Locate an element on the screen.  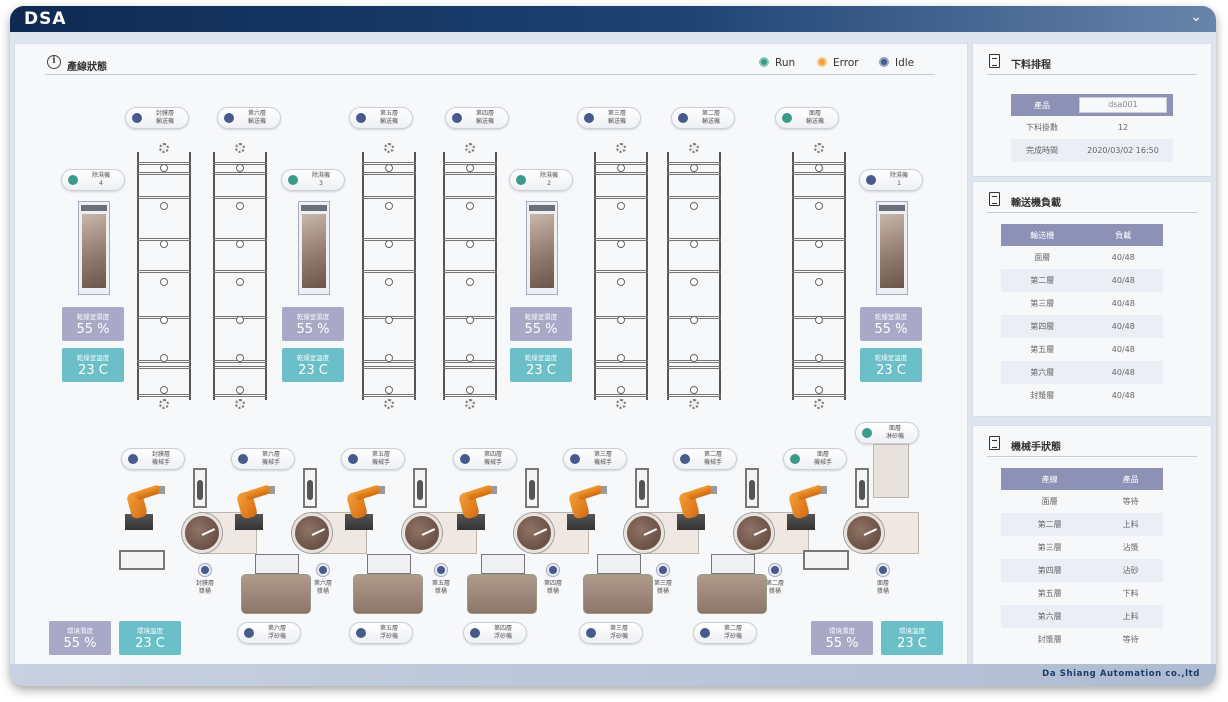
robot-status-4: 第三層 機械手 is located at coordinates (595, 459).